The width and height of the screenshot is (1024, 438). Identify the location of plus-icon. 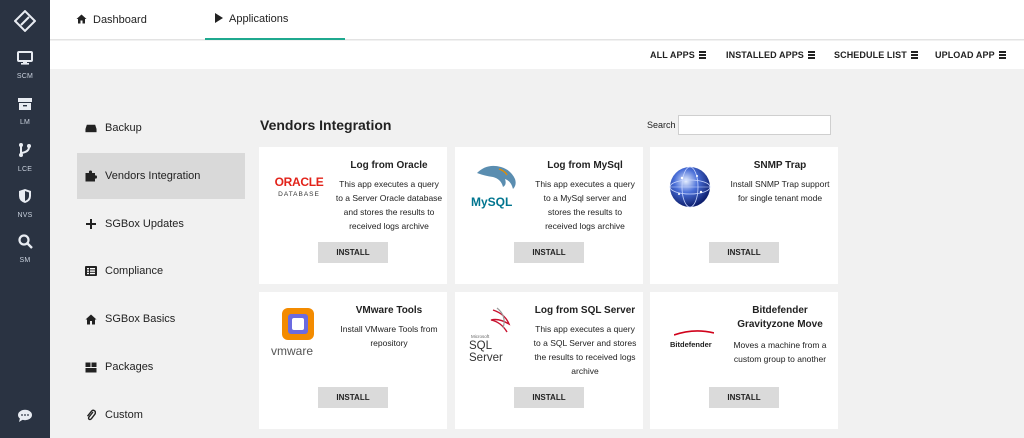
(91, 224).